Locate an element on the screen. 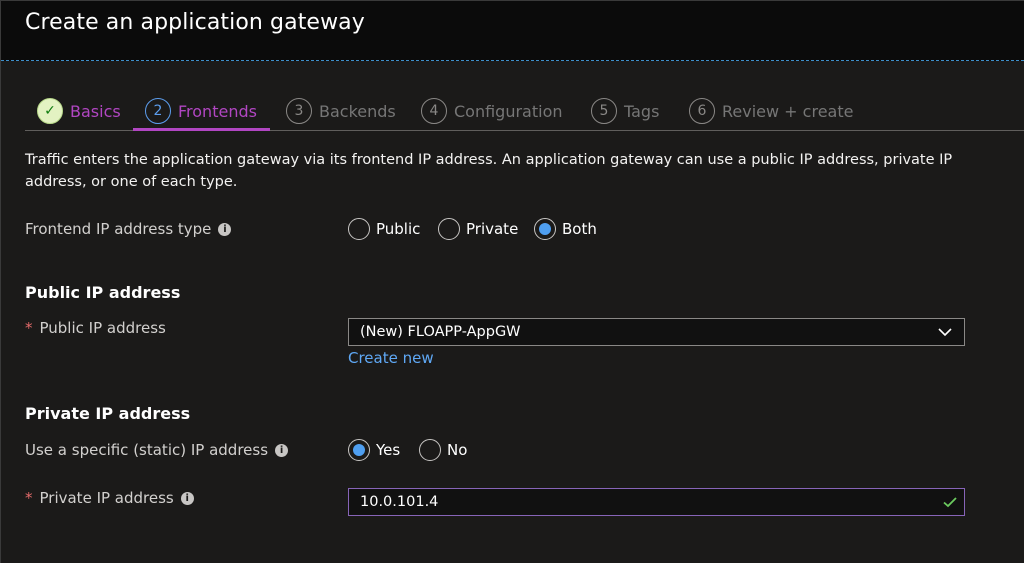  static-ip-label: Use a specific (static) IP address i is located at coordinates (157, 450).